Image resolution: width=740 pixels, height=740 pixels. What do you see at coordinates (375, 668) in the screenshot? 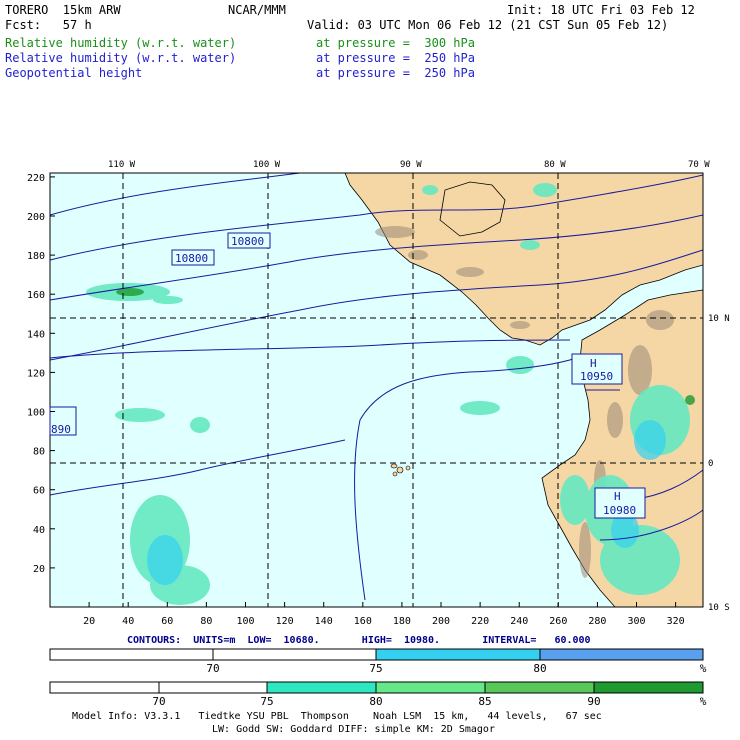
I see `colorbar1-label-75: 75` at bounding box center [375, 668].